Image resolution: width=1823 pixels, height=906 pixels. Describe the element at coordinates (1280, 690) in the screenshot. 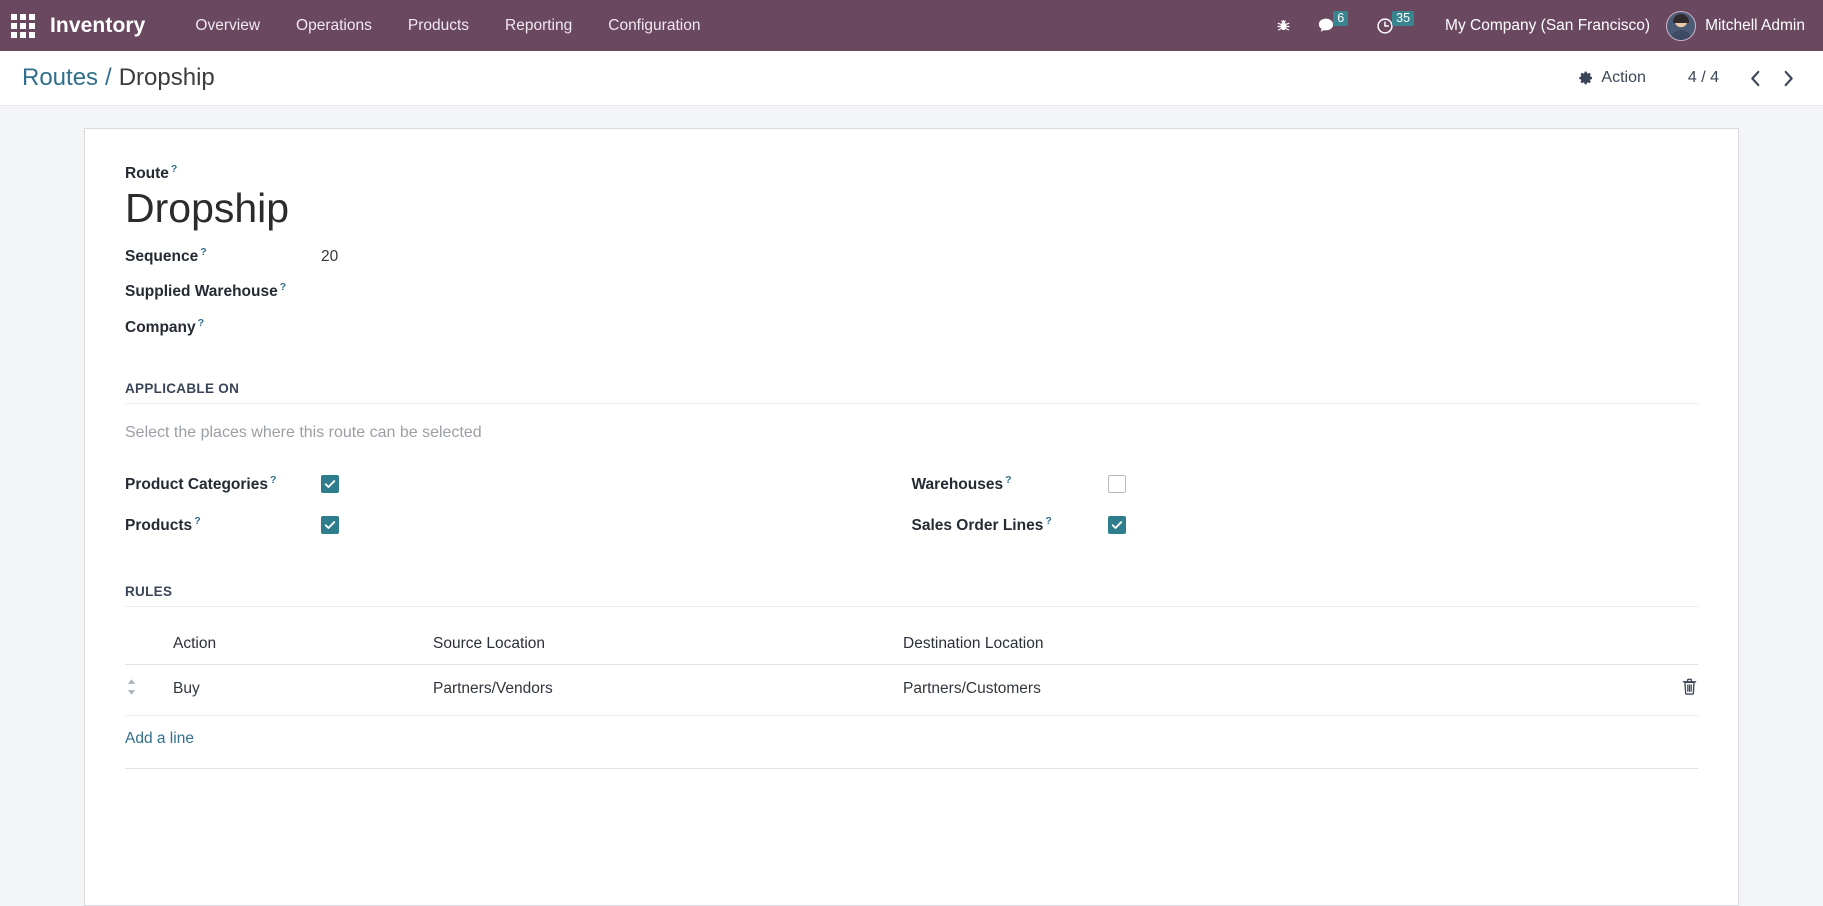

I see `row-cell-destination-location: Partners/Customers` at that location.